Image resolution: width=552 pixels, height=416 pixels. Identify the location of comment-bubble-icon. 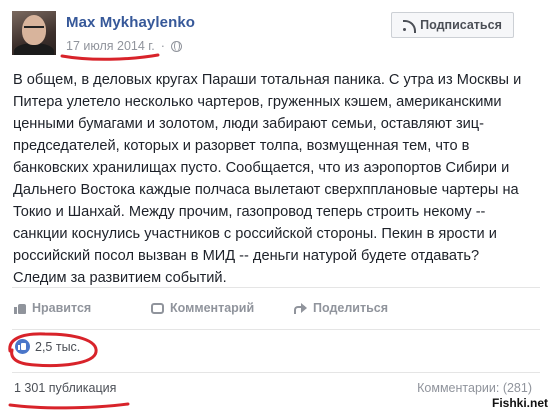
(157, 308).